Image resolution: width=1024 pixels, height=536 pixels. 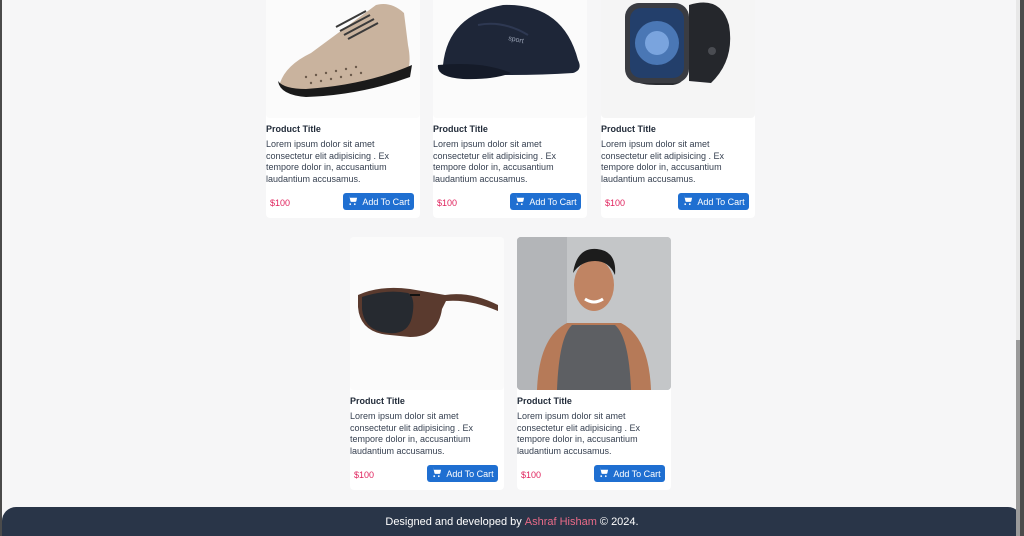 I want to click on footer-author-link: Ashraf Hisham, so click(x=561, y=522).